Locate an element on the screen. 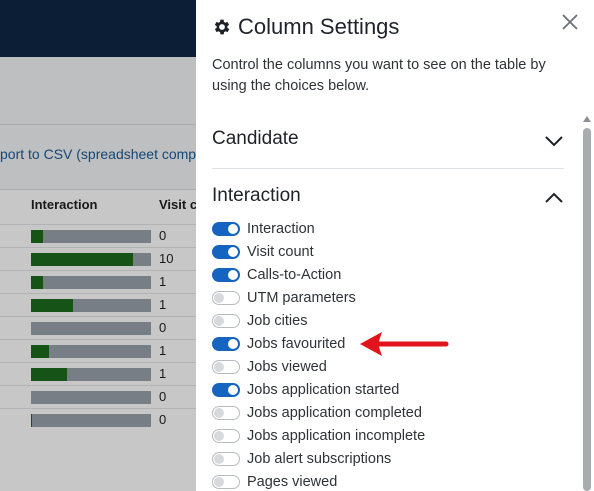  toggle-row-pages-viewed: Pages viewed is located at coordinates (318, 480).